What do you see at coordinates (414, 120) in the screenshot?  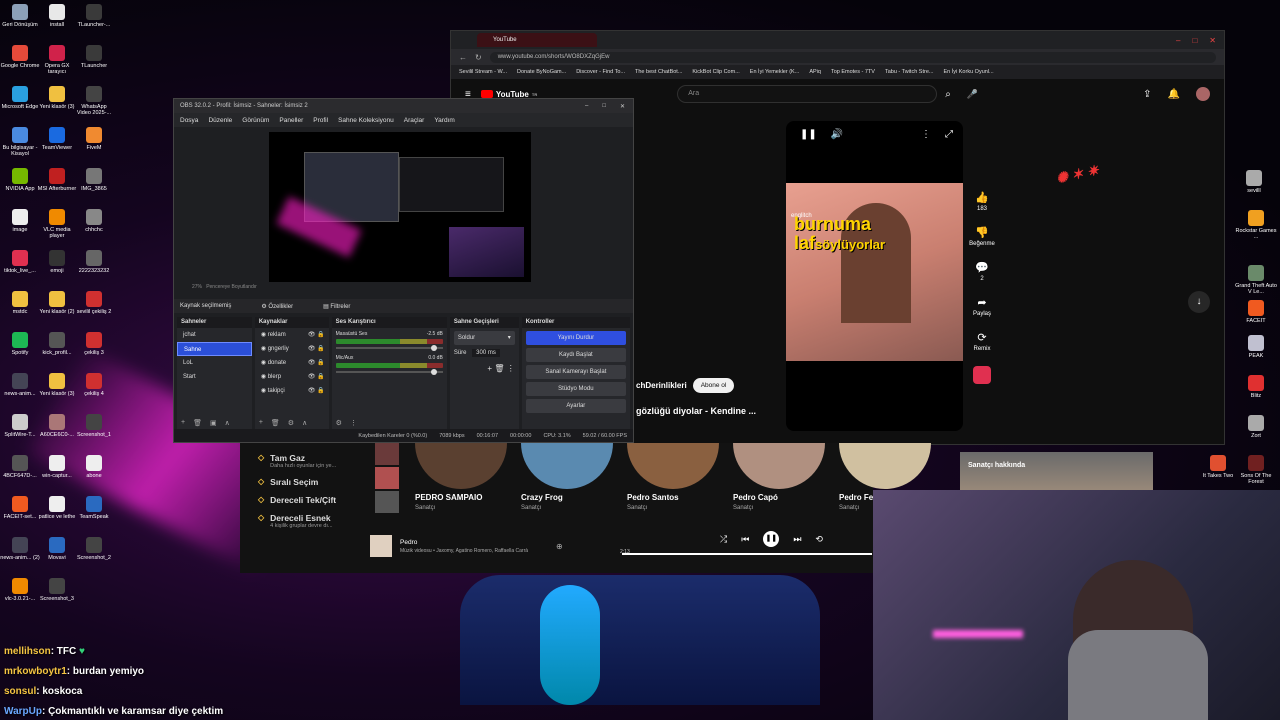 I see `menu-item: Araçlar` at bounding box center [414, 120].